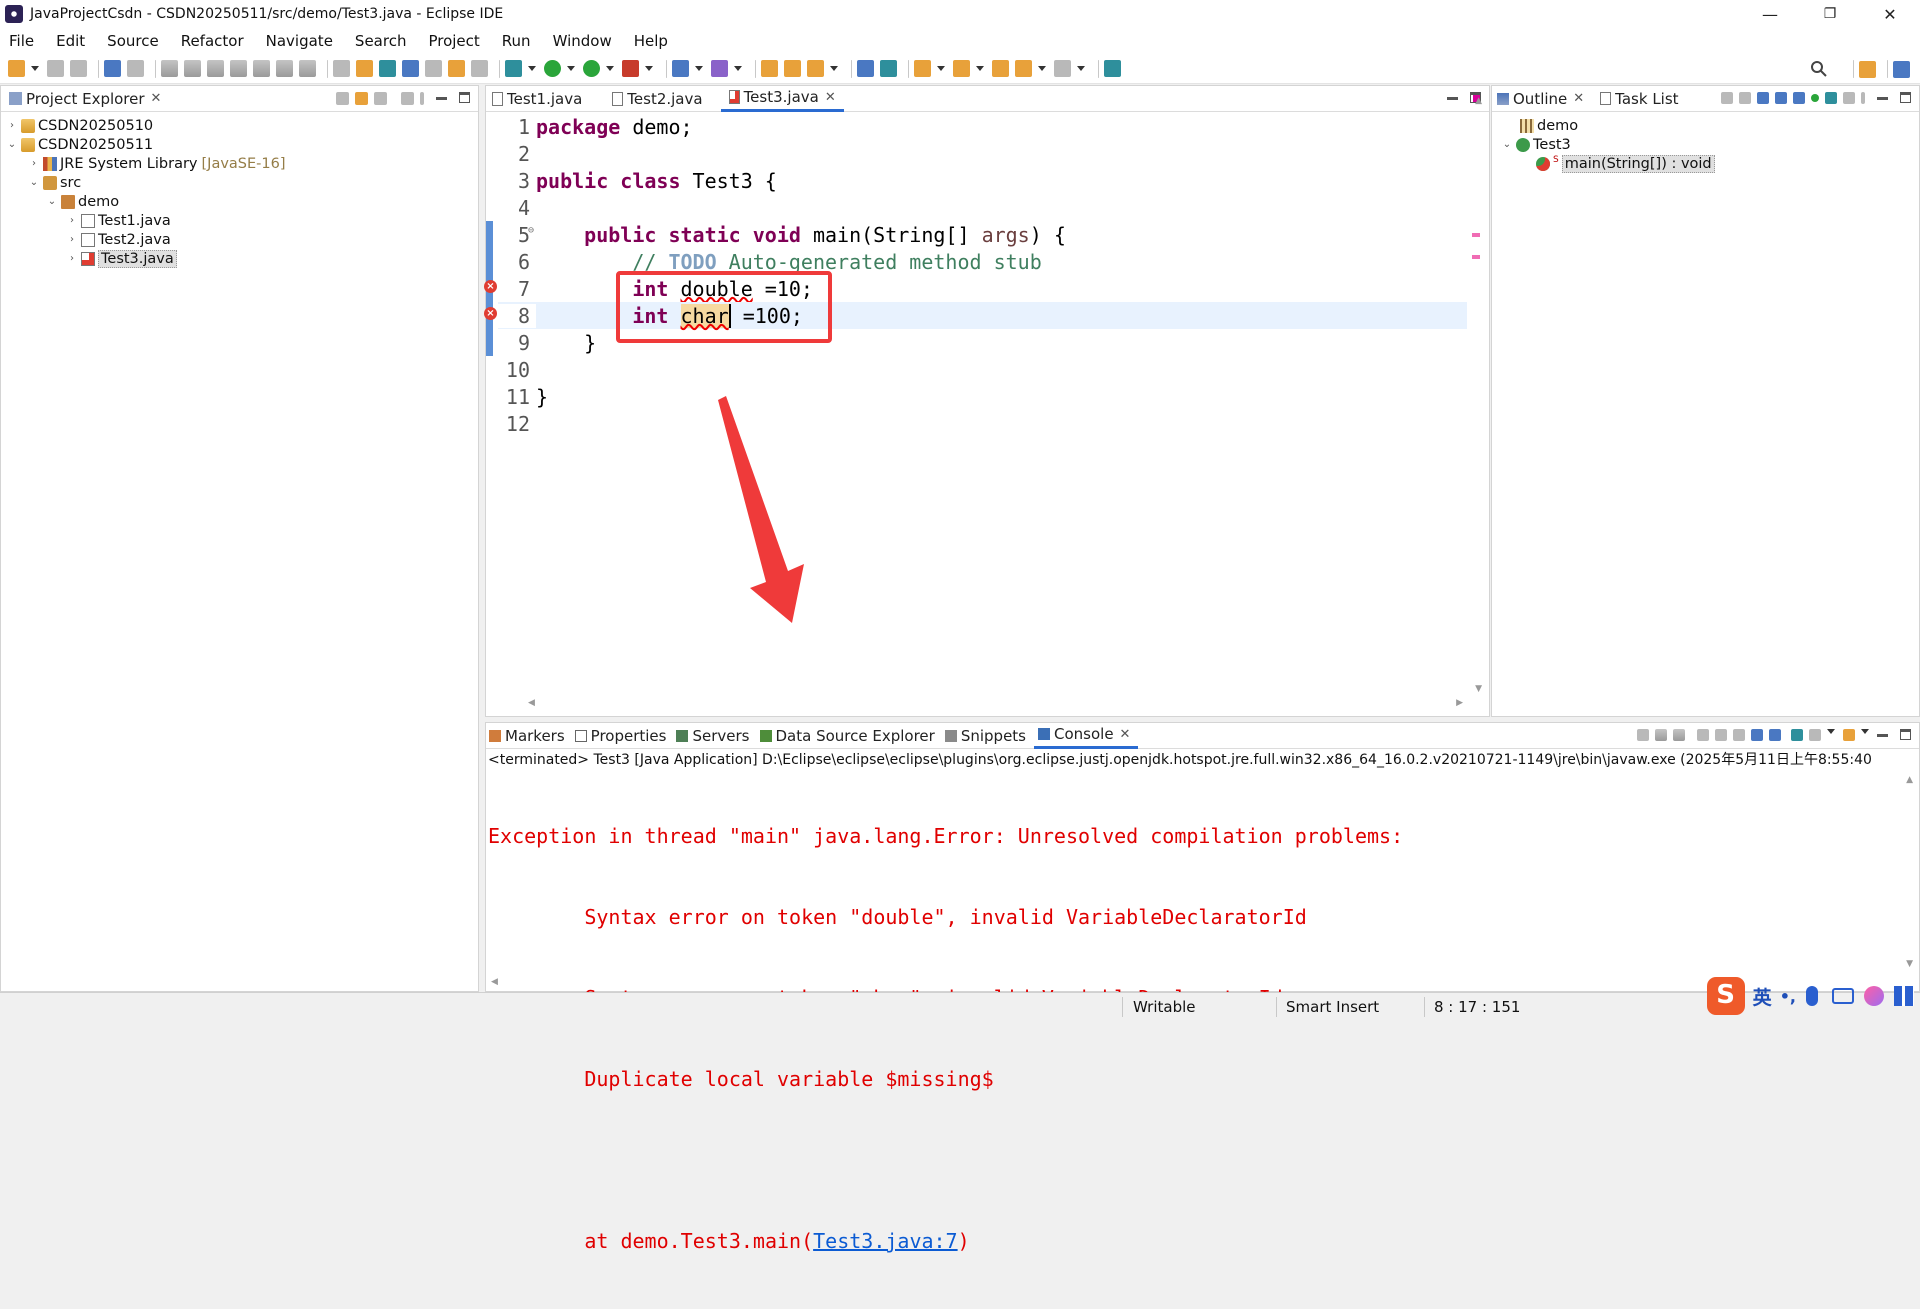  Describe the element at coordinates (850, 736) in the screenshot. I see `tab-data-source-explorer: Data Source Explorer` at that location.